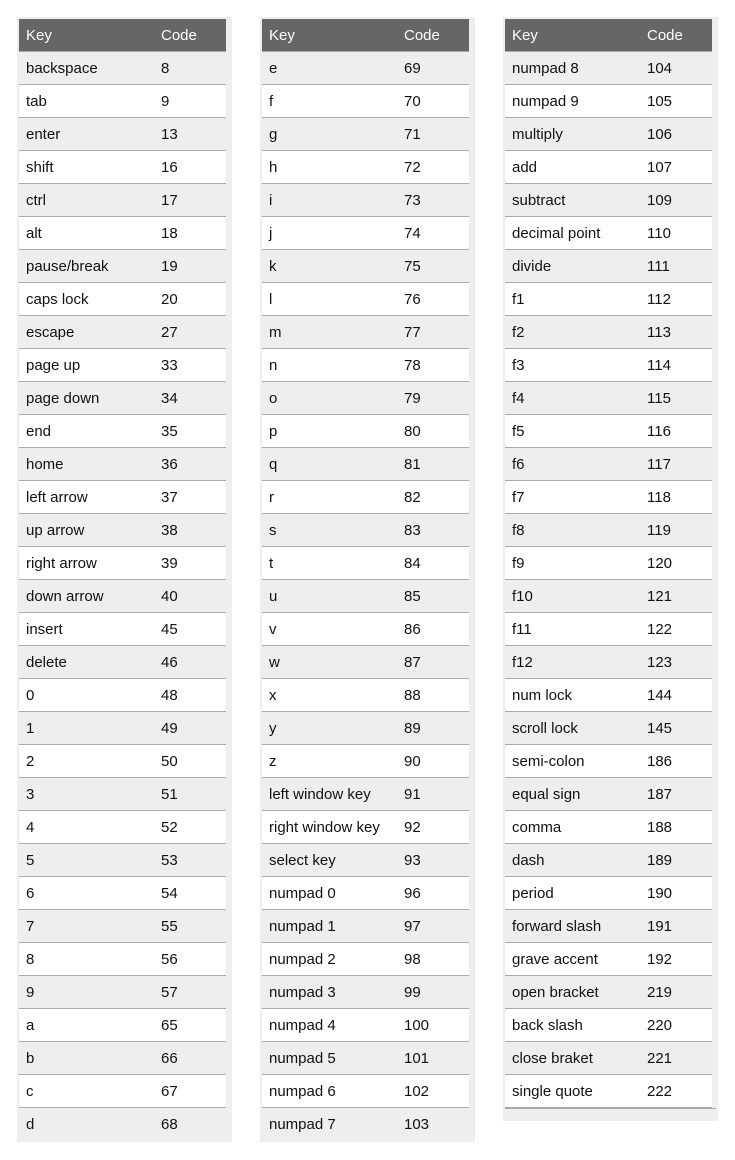  I want to click on key-code-cell: 86, so click(436, 629).